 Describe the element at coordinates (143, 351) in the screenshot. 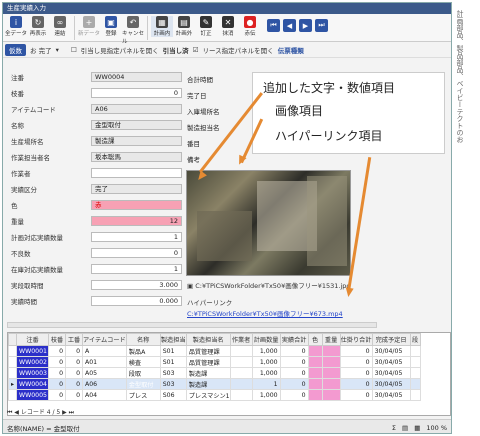

I see `table-cell: 製品A` at that location.